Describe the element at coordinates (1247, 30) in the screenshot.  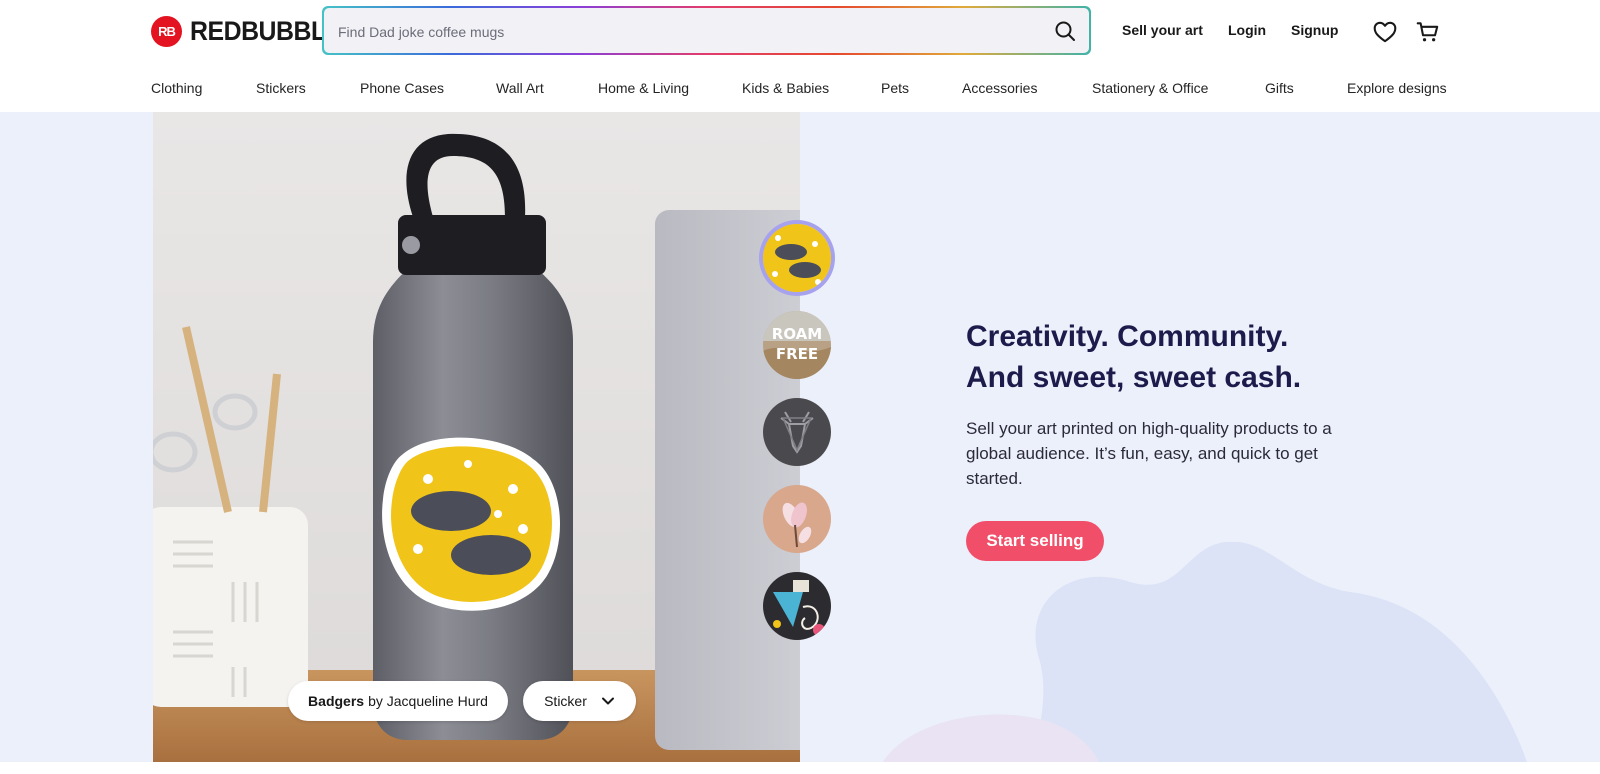
I see `login-link: Login` at that location.